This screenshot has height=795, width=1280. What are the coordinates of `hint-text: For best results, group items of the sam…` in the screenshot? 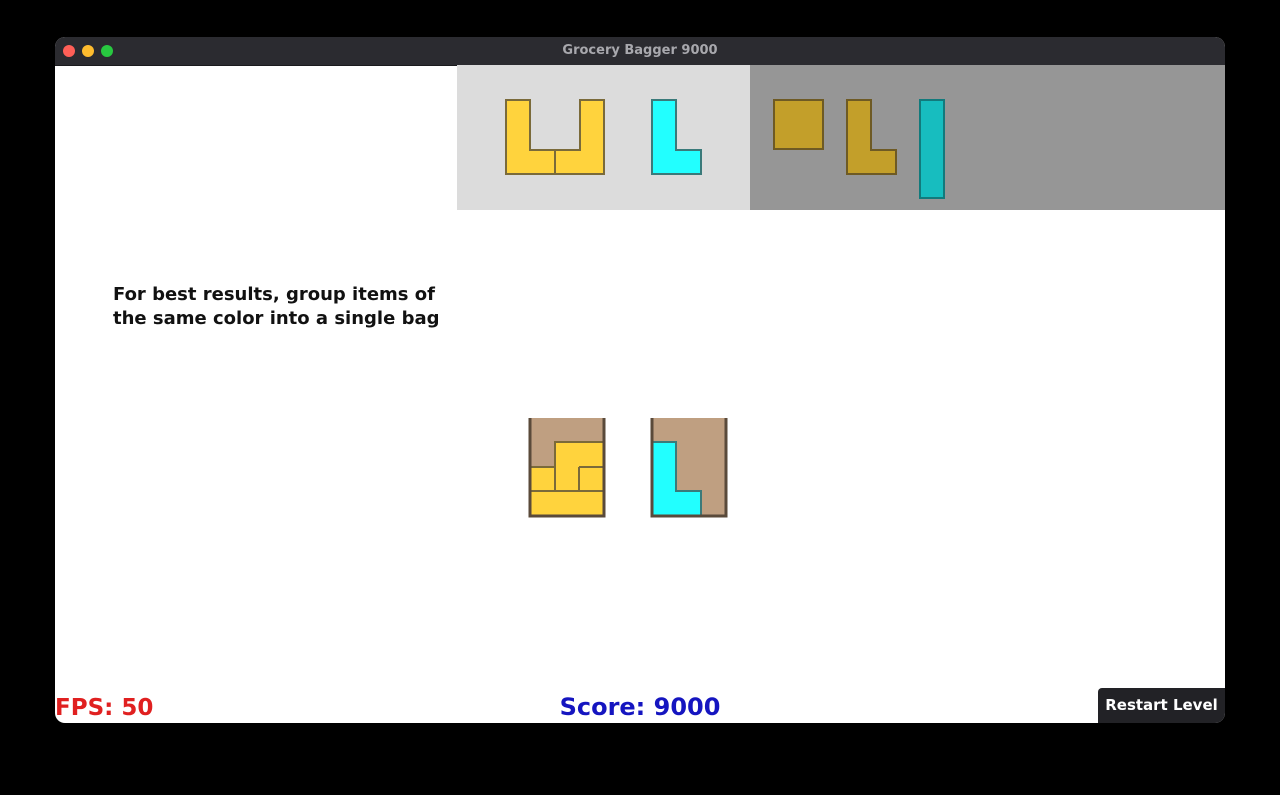 It's located at (276, 307).